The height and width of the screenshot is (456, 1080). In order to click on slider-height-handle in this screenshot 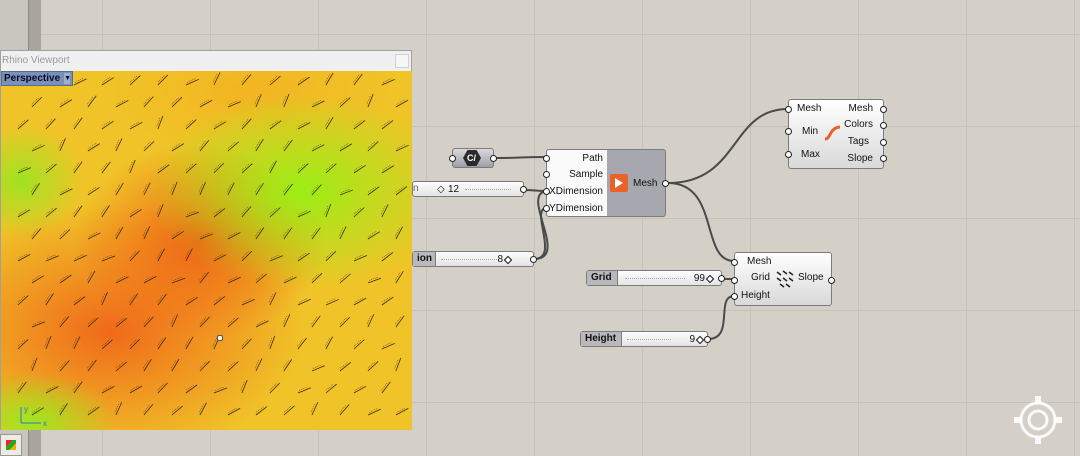, I will do `click(700, 340)`.